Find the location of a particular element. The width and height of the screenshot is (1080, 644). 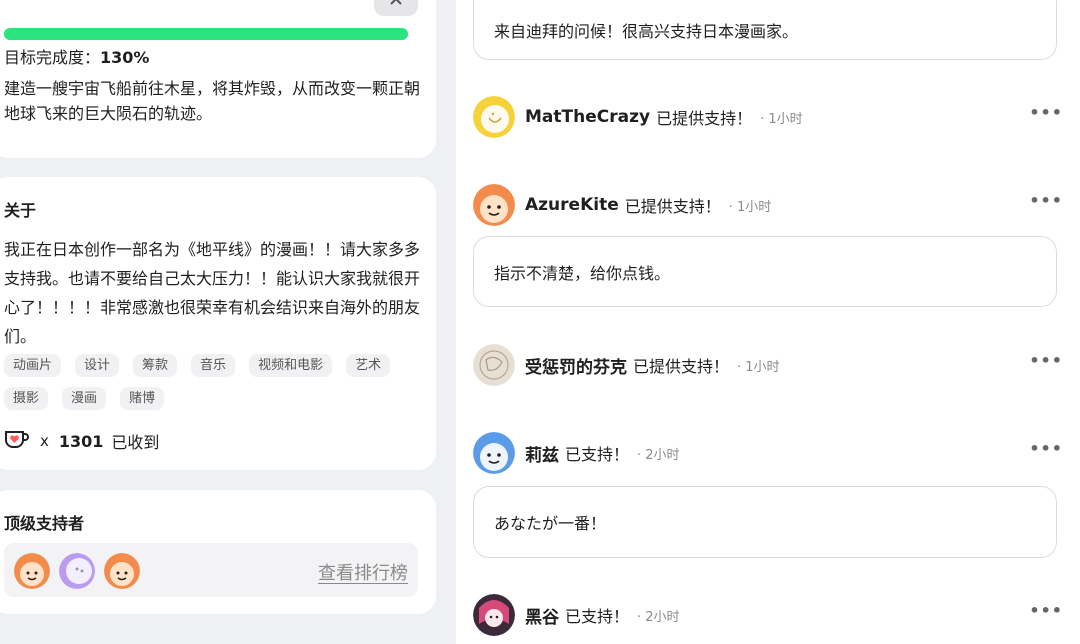

supporter-name: AzureKite is located at coordinates (572, 205).